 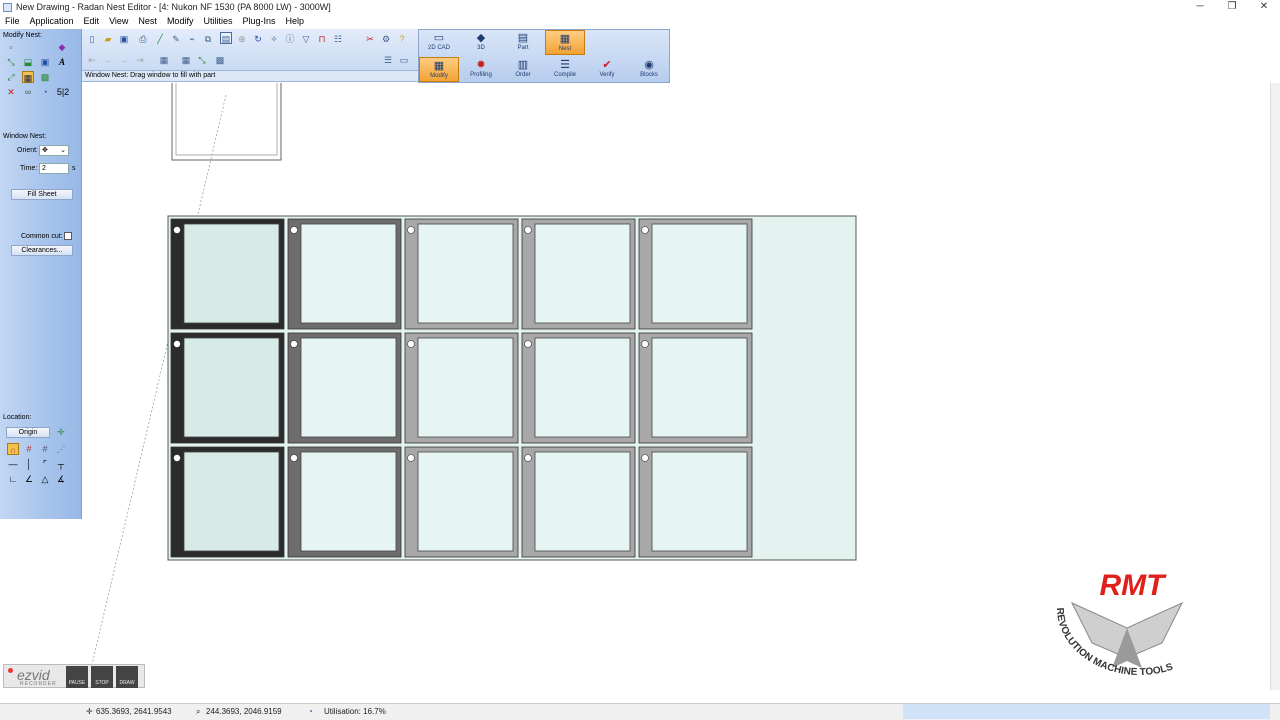 I want to click on new-icon: ▯, so click(x=92, y=39).